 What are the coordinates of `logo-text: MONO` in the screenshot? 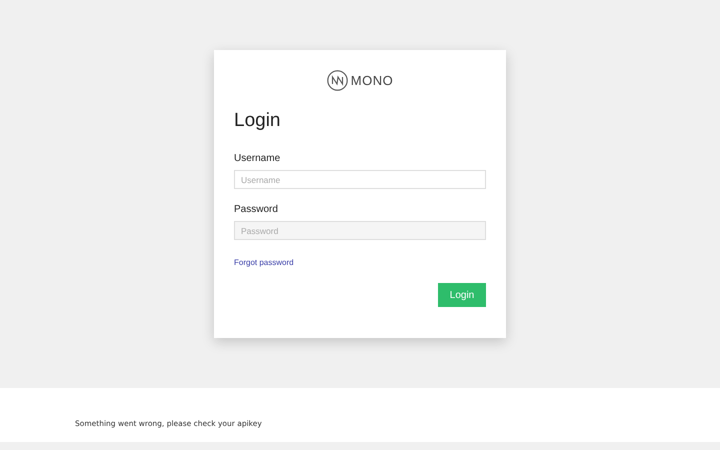 It's located at (372, 81).